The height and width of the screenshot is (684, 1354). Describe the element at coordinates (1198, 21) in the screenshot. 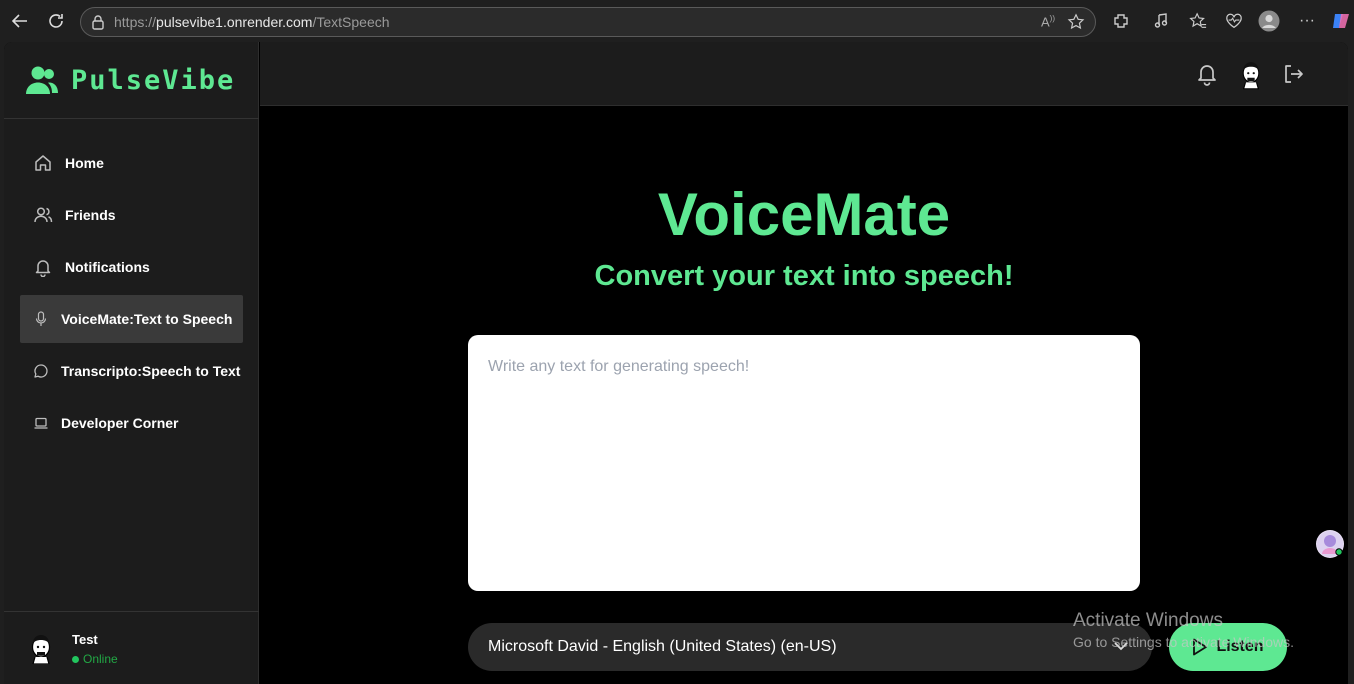

I see `favorites-icon` at that location.